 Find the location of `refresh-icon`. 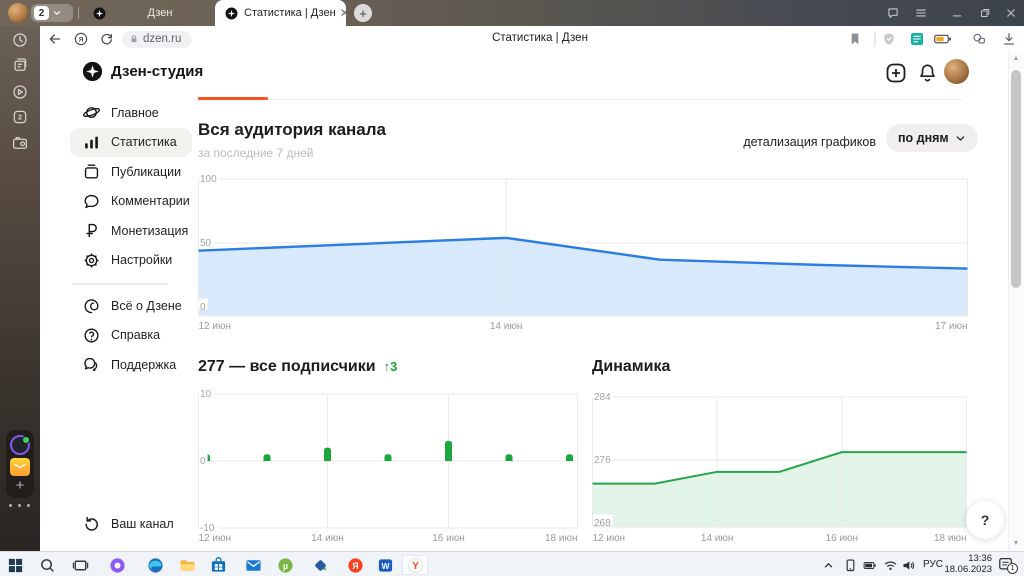

refresh-icon is located at coordinates (107, 39).